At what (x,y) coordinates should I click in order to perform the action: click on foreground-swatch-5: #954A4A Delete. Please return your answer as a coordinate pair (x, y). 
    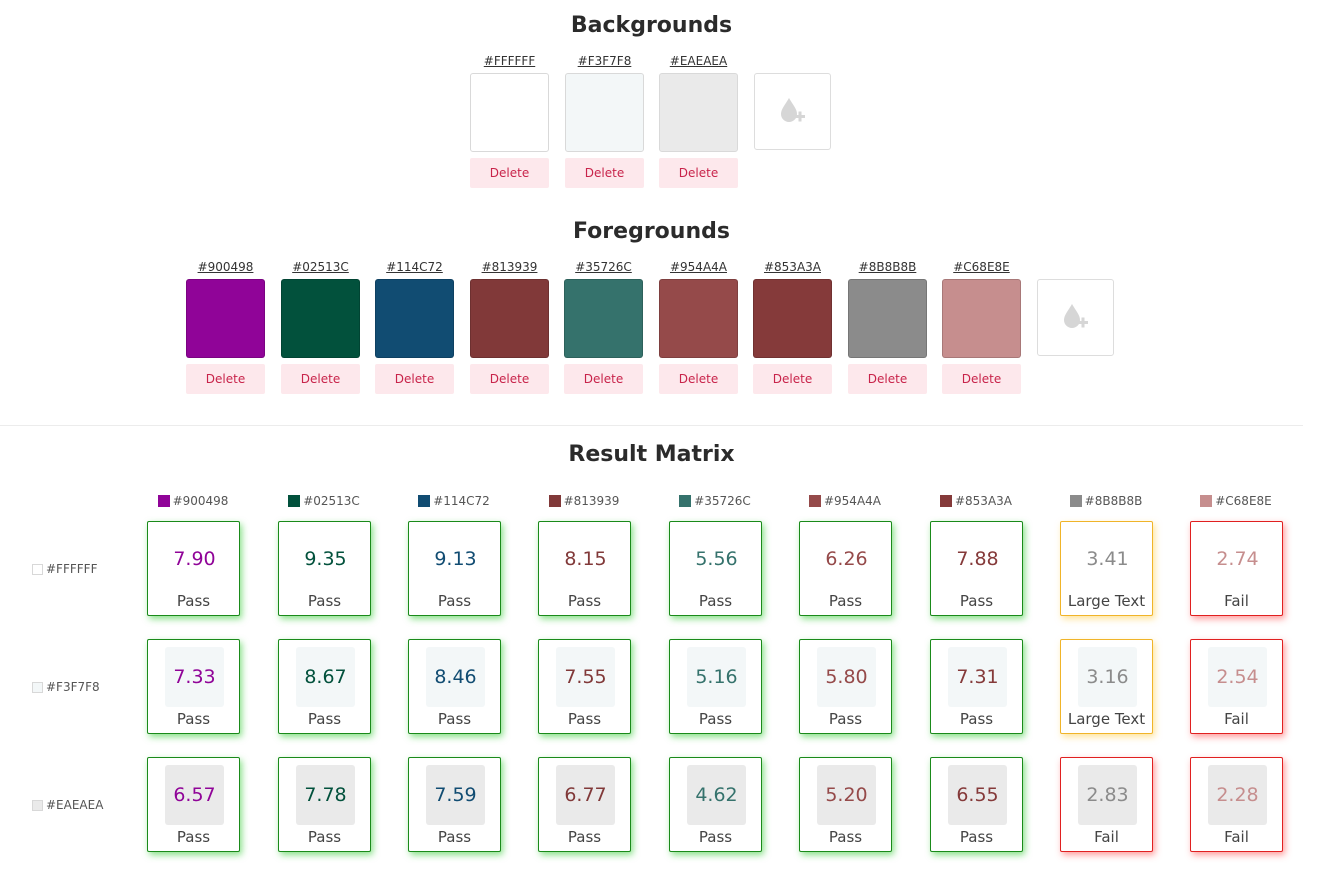
    Looking at the image, I should click on (698, 327).